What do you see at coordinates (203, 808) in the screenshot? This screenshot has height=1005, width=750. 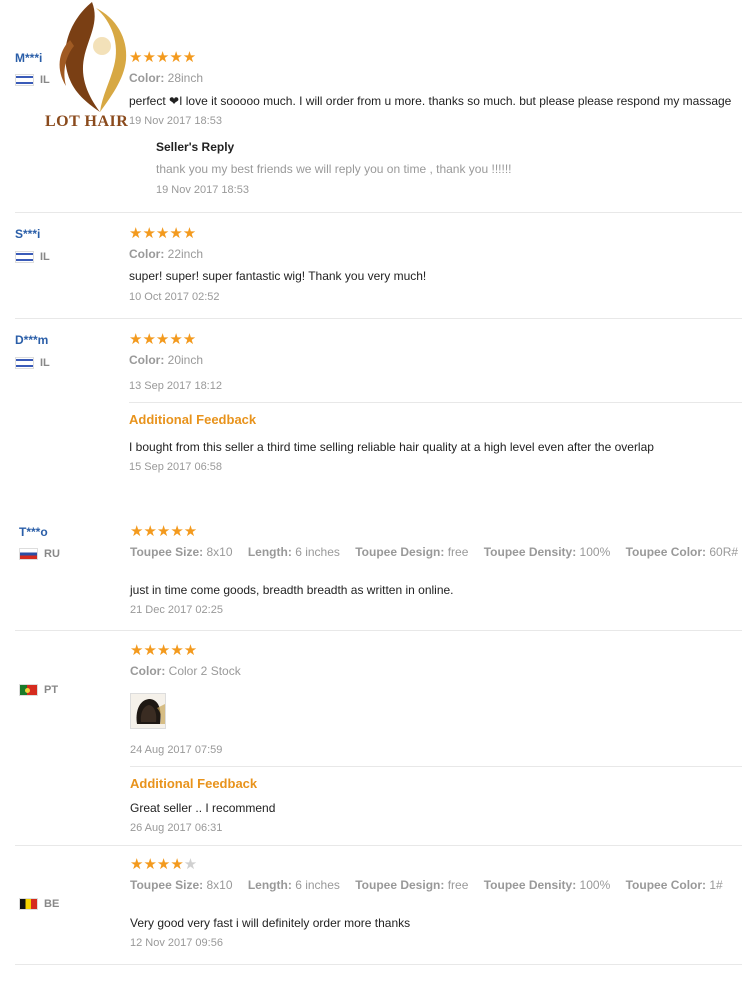 I see `additional-feedback-text: Great seller .. I recommend` at bounding box center [203, 808].